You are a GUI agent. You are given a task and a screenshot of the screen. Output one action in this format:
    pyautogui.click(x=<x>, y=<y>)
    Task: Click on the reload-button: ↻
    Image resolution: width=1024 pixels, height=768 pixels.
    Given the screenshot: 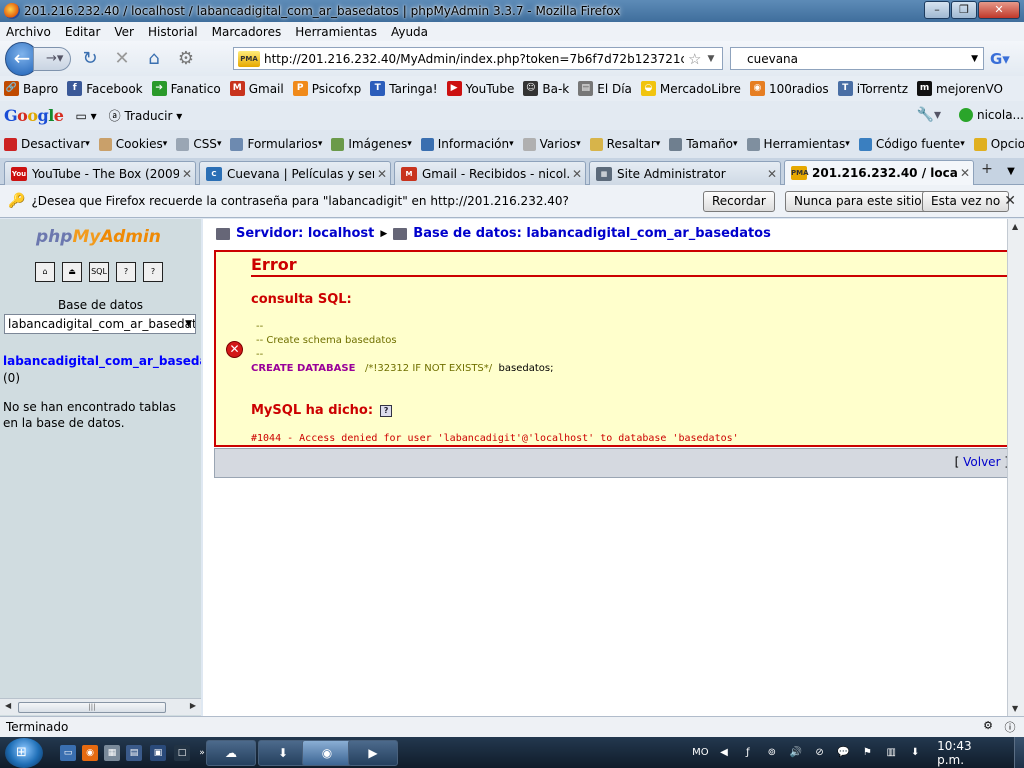 What is the action you would take?
    pyautogui.click(x=90, y=59)
    